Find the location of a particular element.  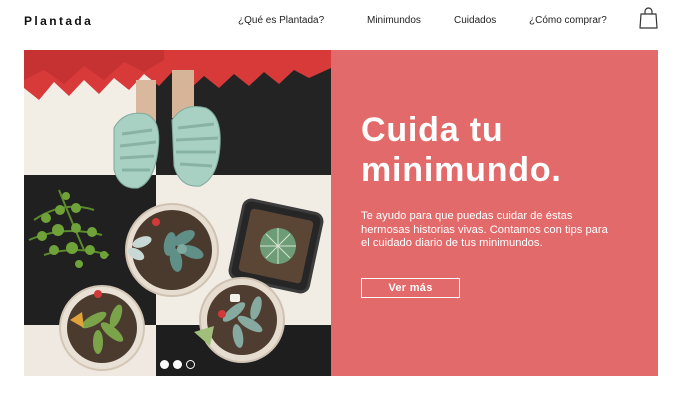

nav-link-que-es-plantada: ¿Qué es Plantada? is located at coordinates (281, 20).